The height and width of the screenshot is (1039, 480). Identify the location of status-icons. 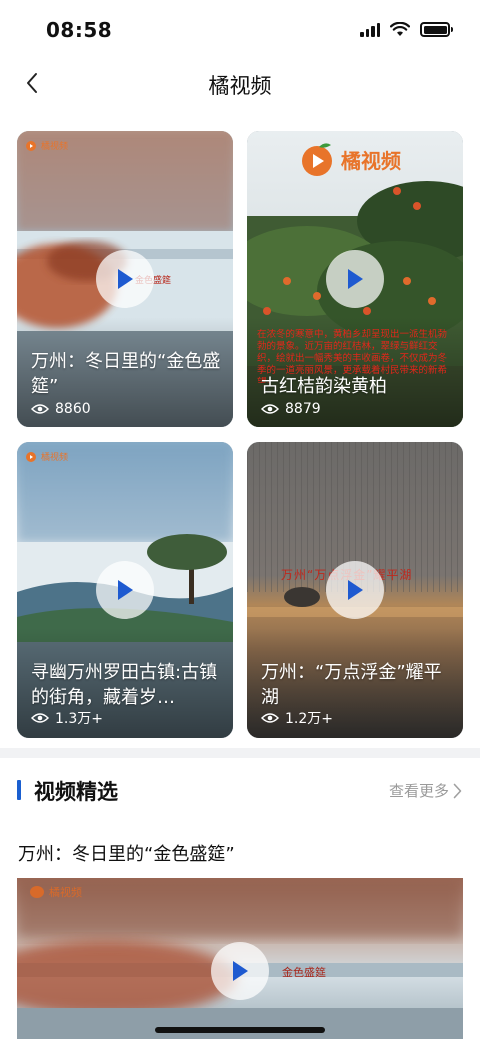
(406, 29).